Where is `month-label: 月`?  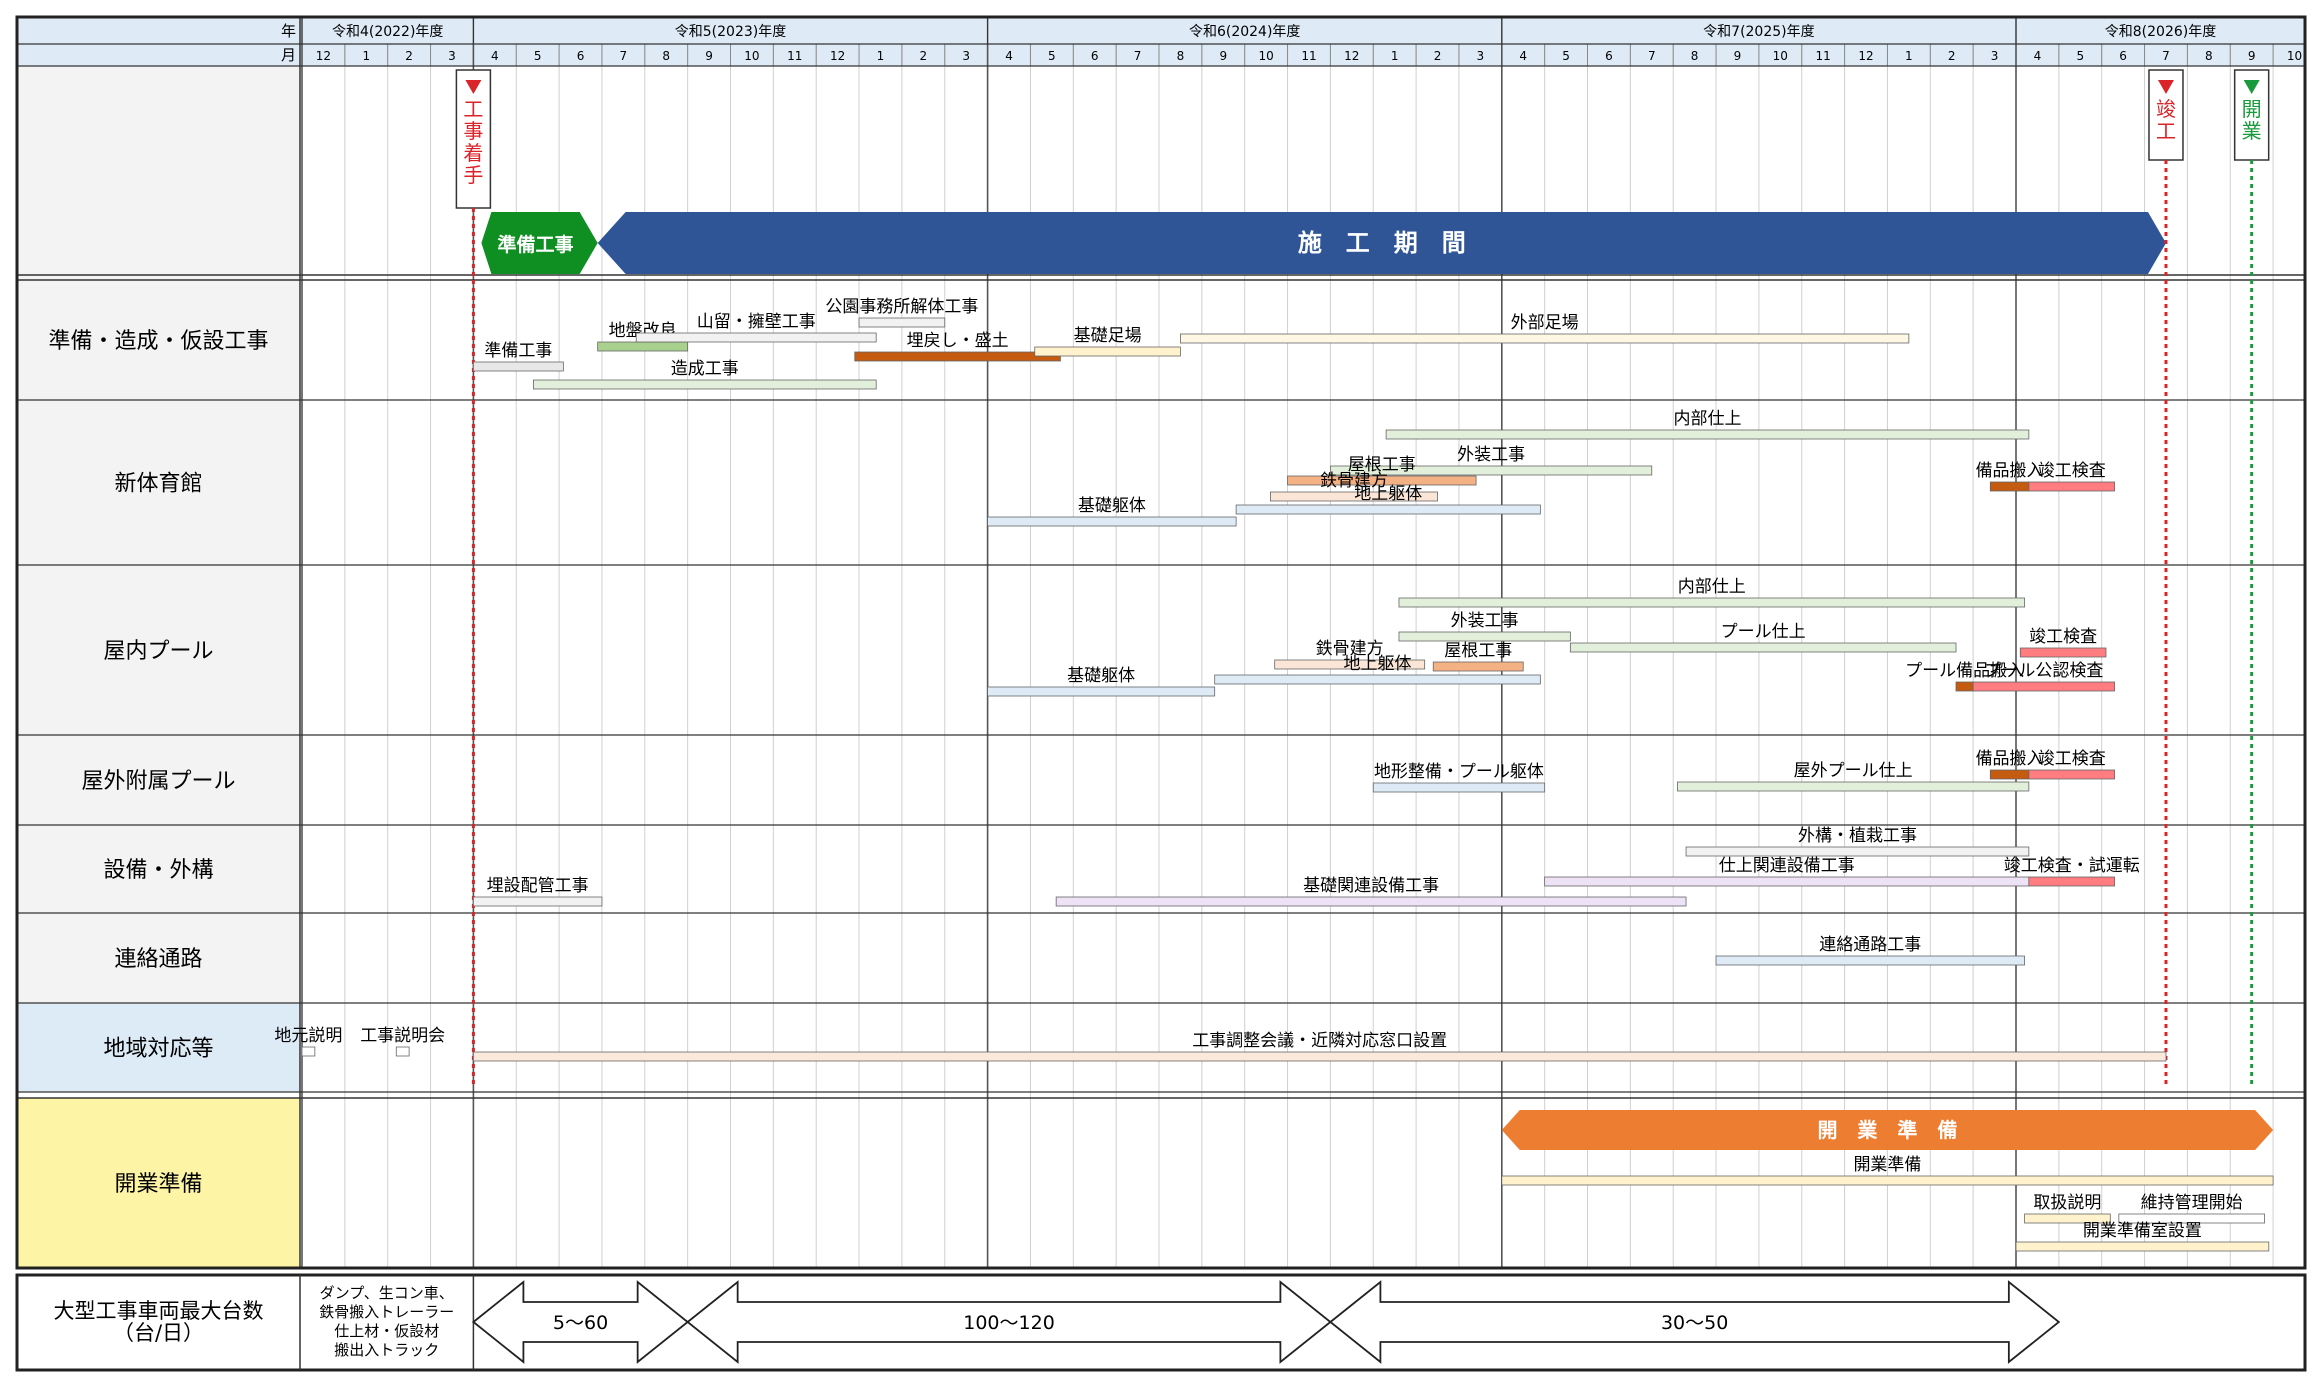 month-label: 月 is located at coordinates (288, 55).